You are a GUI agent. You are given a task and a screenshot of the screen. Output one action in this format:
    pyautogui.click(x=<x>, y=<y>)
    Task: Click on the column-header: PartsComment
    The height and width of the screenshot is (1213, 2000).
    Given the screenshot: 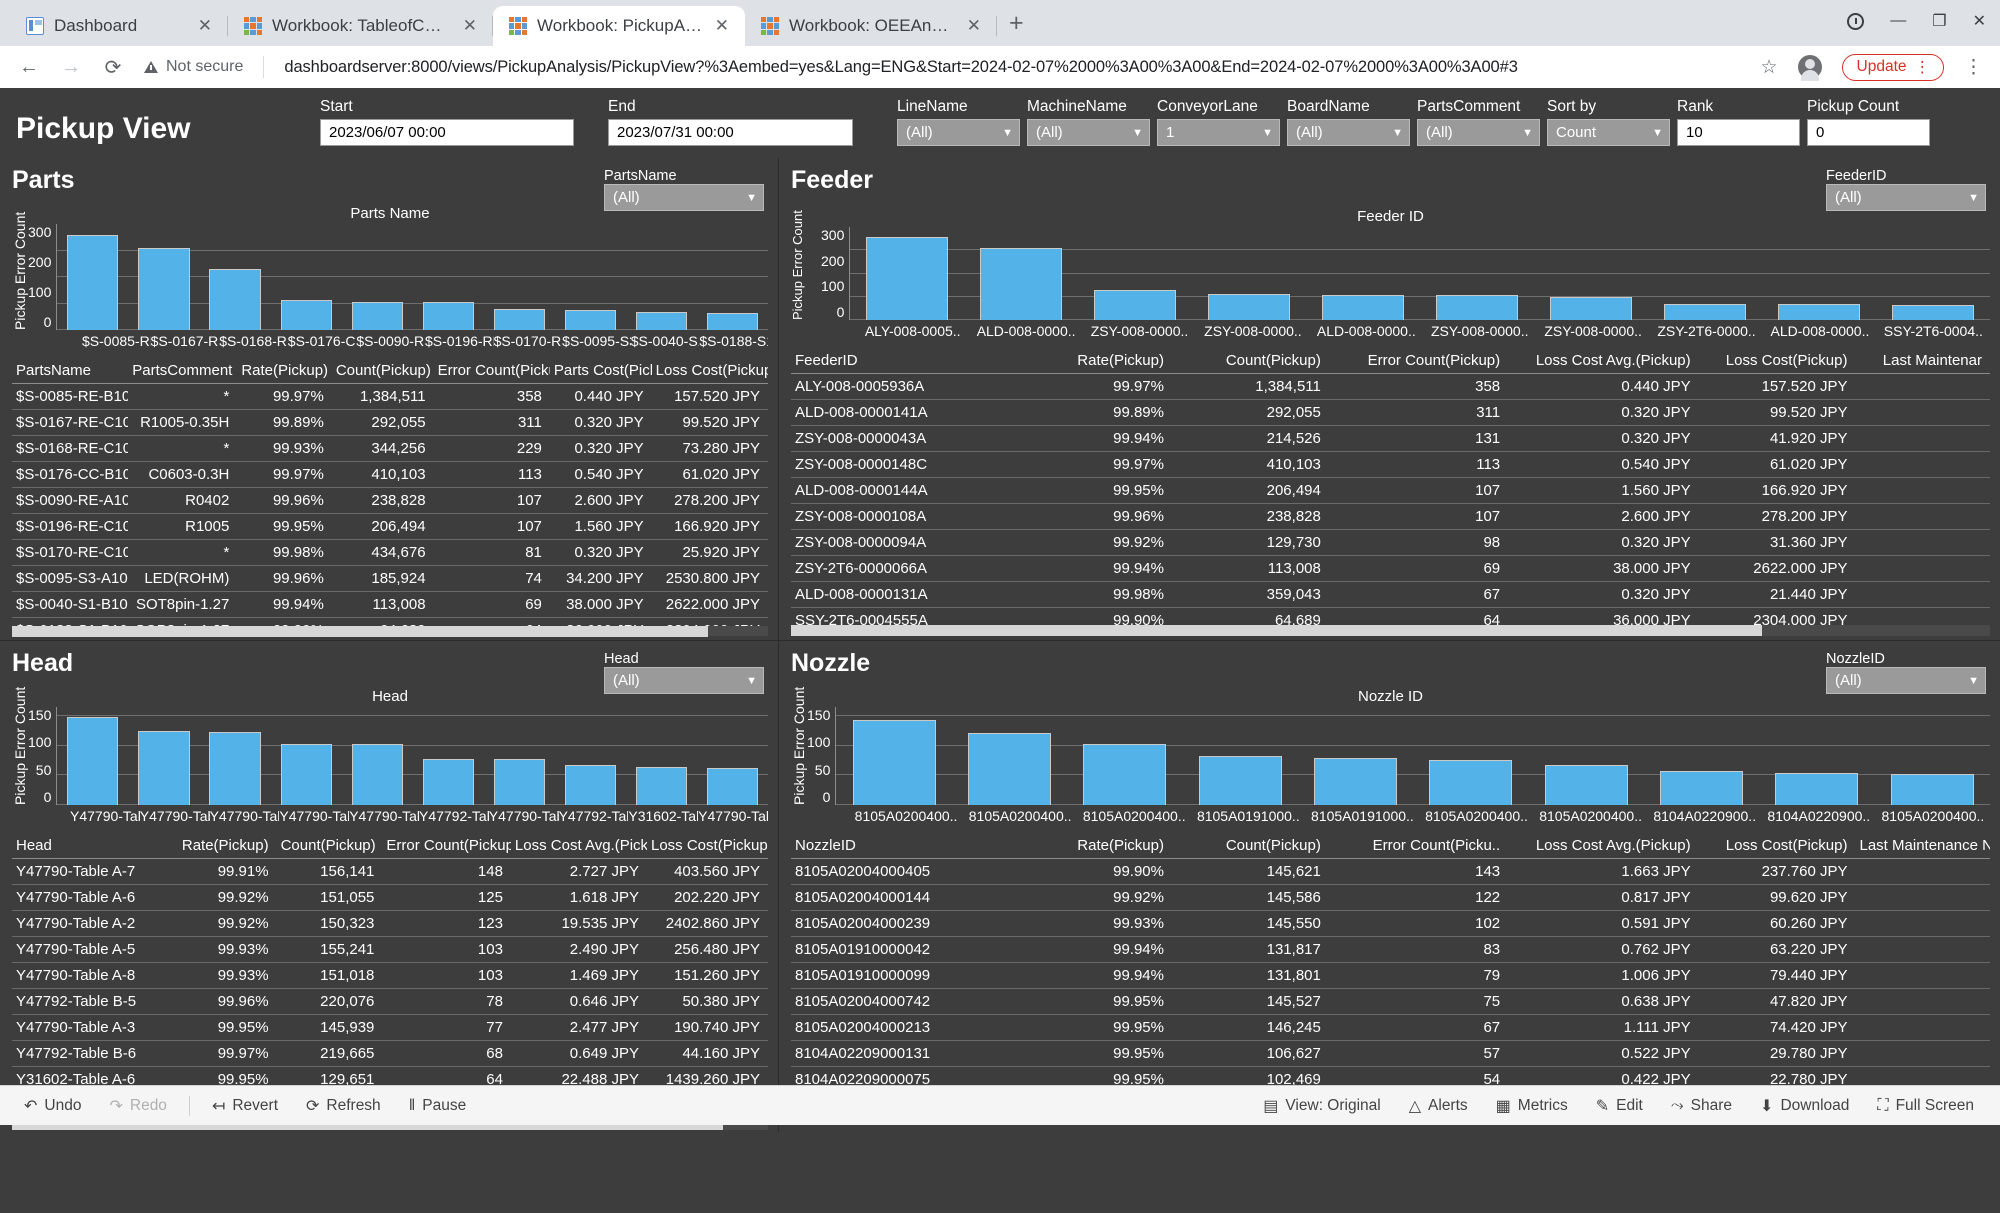 What is the action you would take?
    pyautogui.click(x=182, y=371)
    